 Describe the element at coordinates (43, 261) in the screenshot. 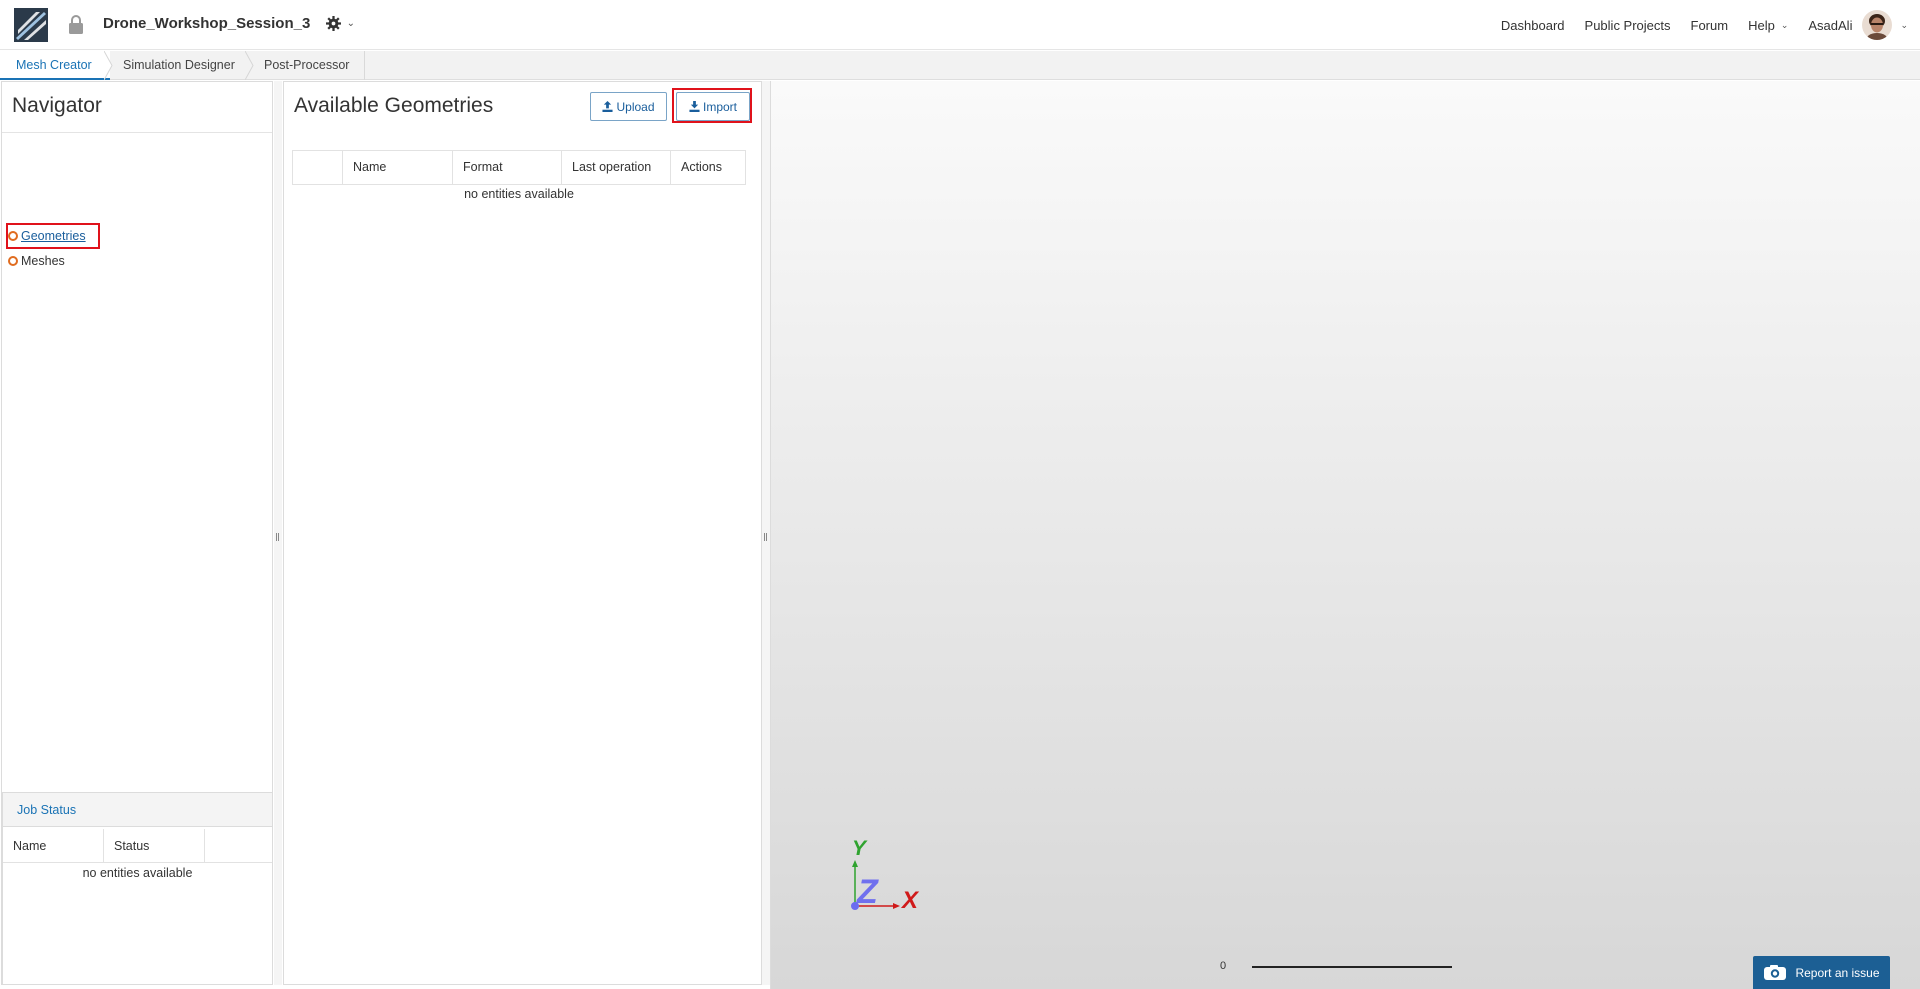

I see `tree-item-label: Meshes` at that location.